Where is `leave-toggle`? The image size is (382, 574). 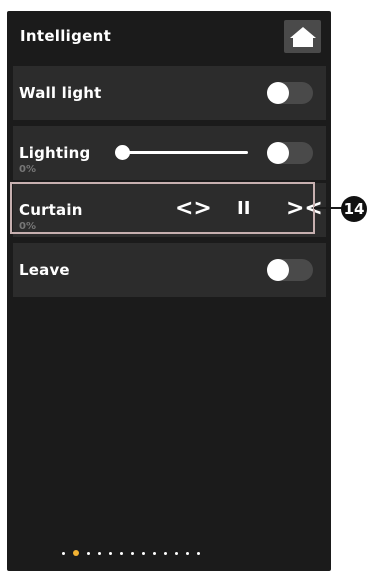
leave-toggle is located at coordinates (290, 270).